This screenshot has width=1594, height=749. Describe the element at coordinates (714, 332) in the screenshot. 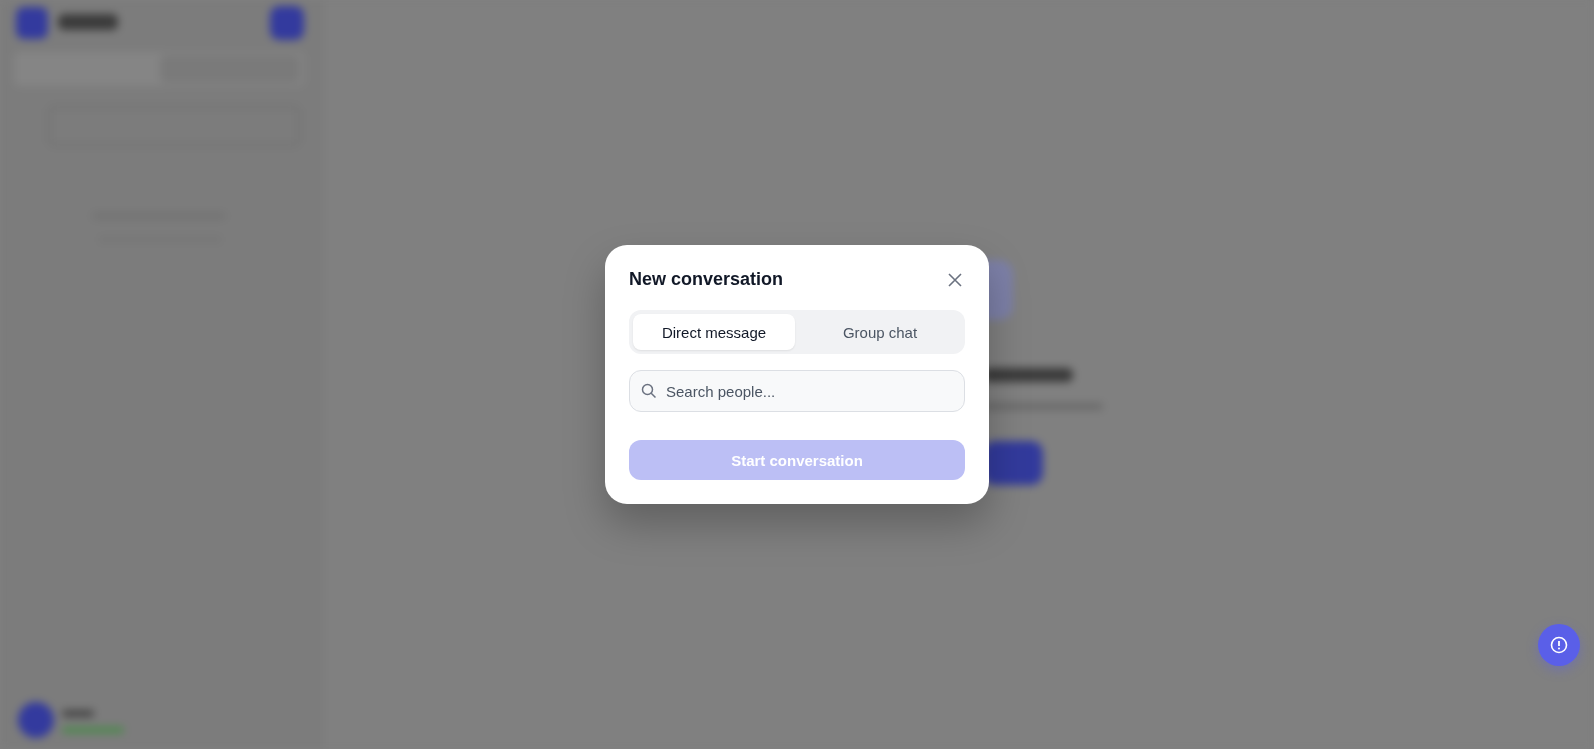

I see `tab: Direct message` at that location.